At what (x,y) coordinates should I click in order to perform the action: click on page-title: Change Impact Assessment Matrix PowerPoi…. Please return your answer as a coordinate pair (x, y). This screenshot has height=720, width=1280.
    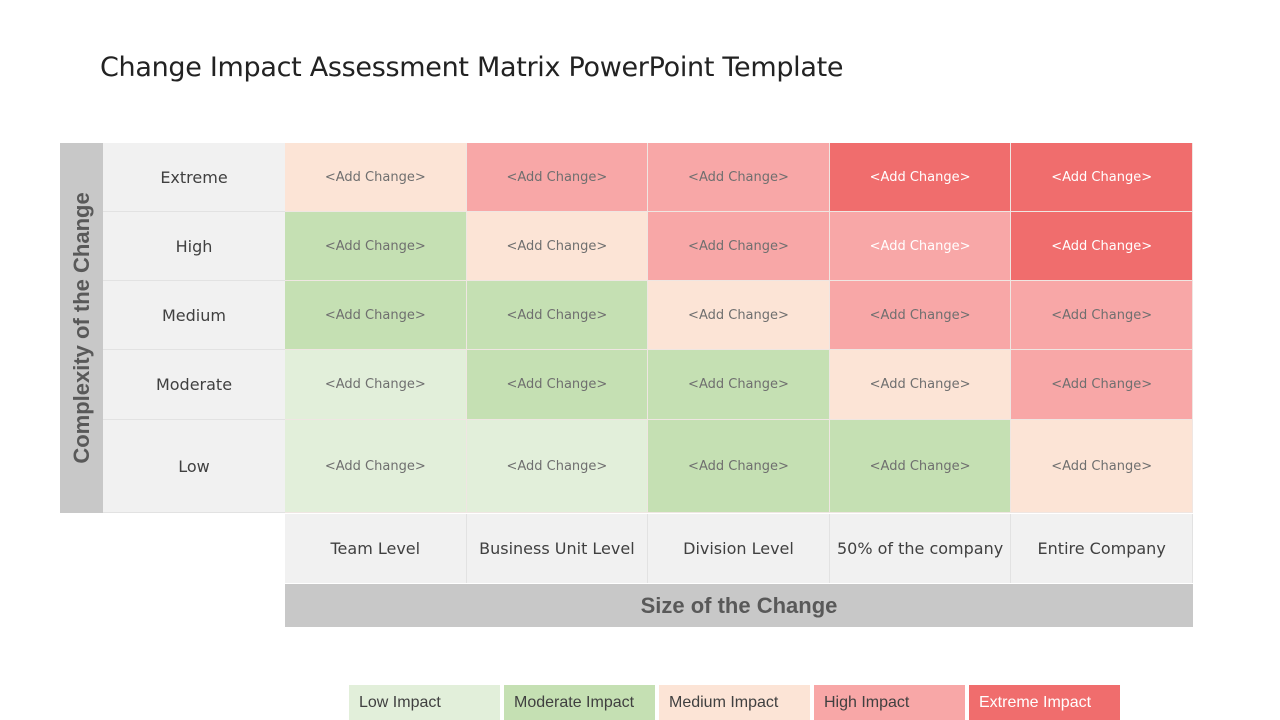
    Looking at the image, I should click on (472, 67).